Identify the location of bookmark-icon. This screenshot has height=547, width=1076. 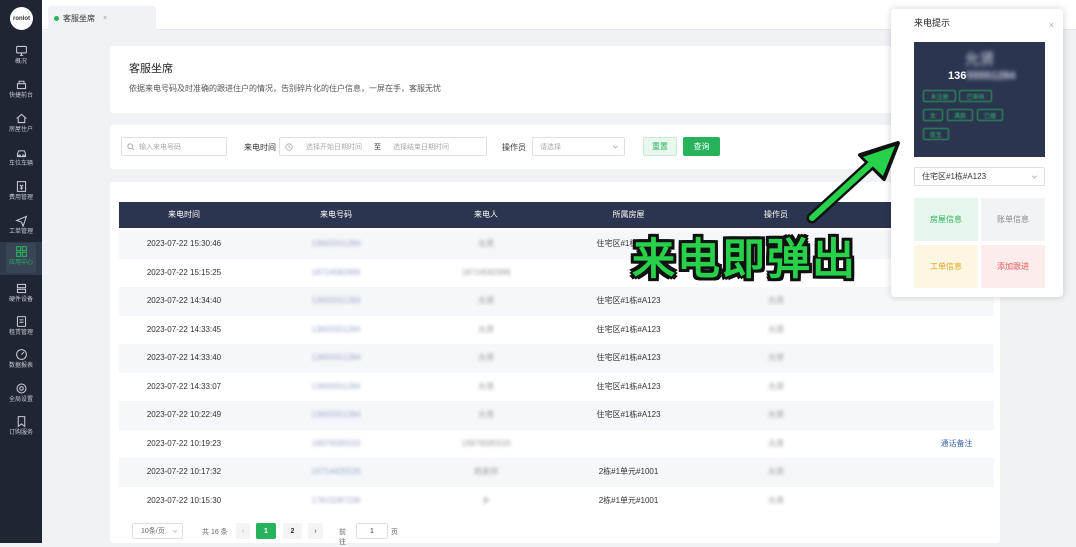
(21, 422).